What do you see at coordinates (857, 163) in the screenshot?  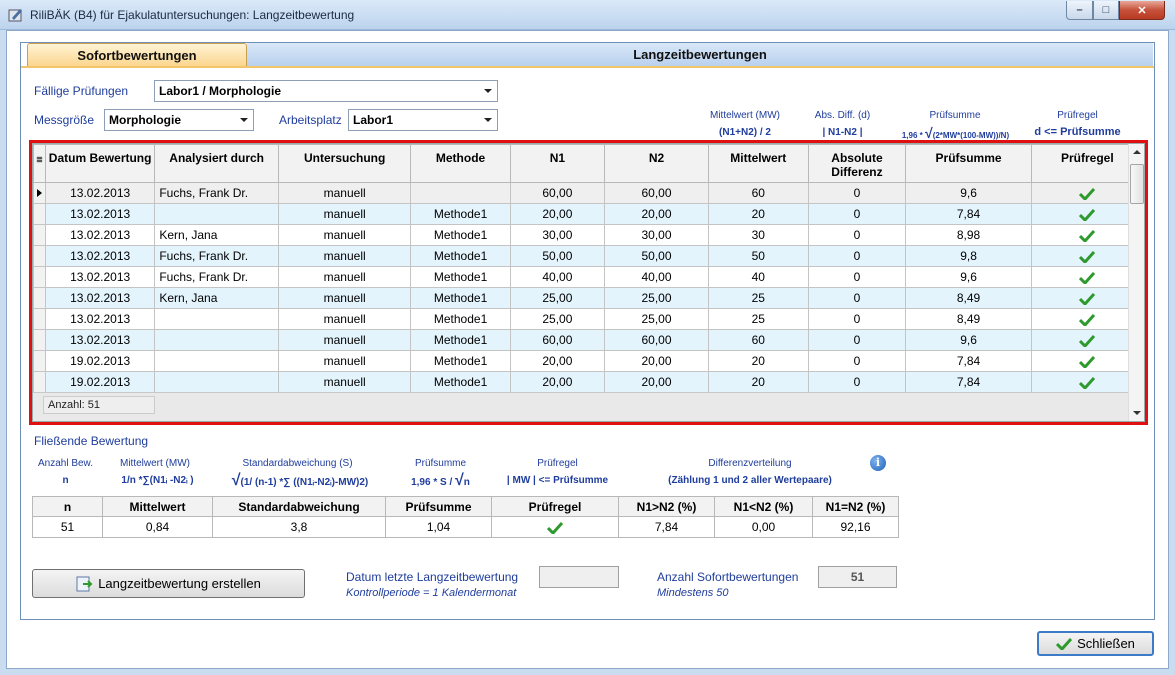 I see `col-differenz: Absolute Differenz` at bounding box center [857, 163].